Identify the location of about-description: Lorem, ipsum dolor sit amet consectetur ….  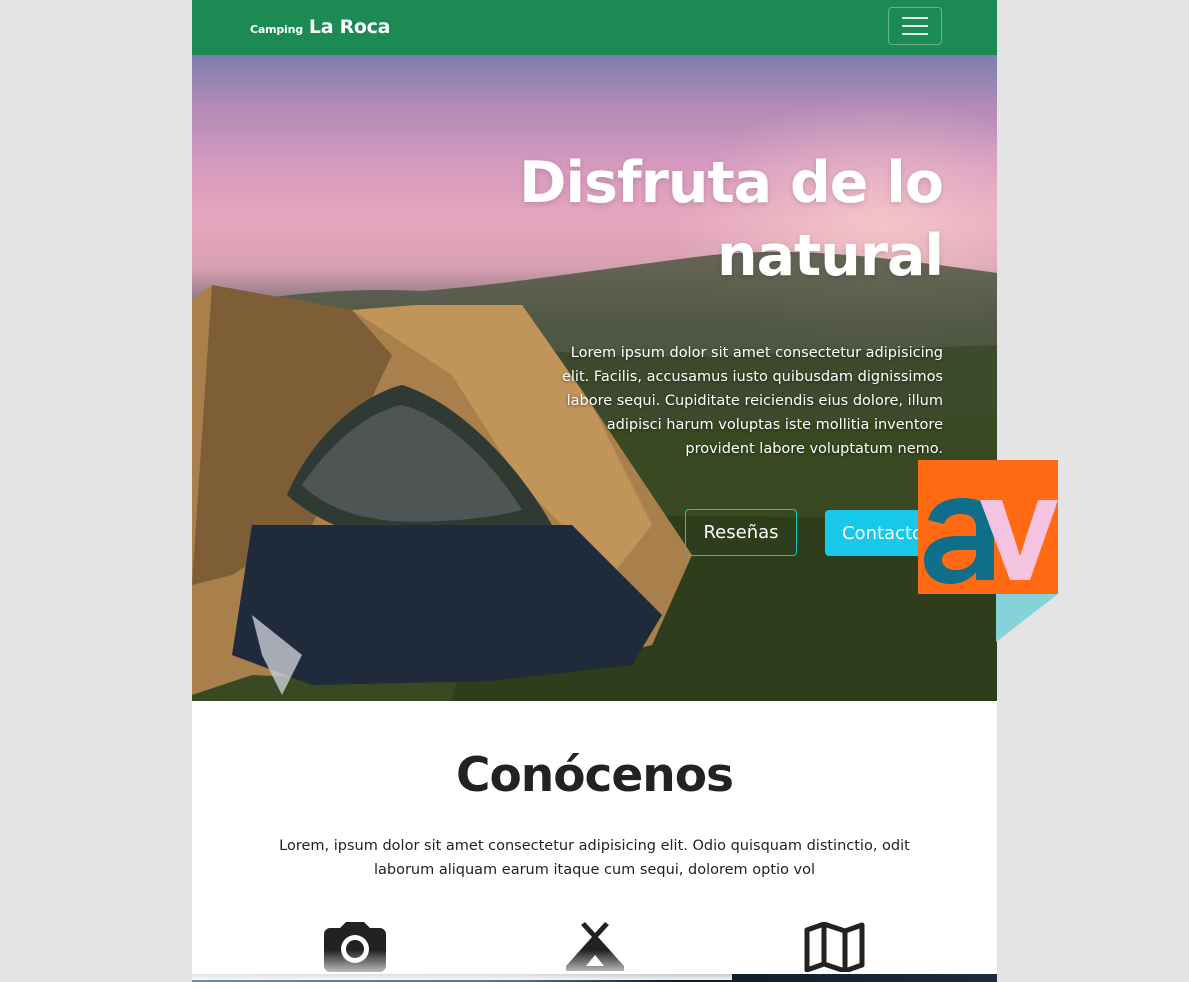
(594, 858).